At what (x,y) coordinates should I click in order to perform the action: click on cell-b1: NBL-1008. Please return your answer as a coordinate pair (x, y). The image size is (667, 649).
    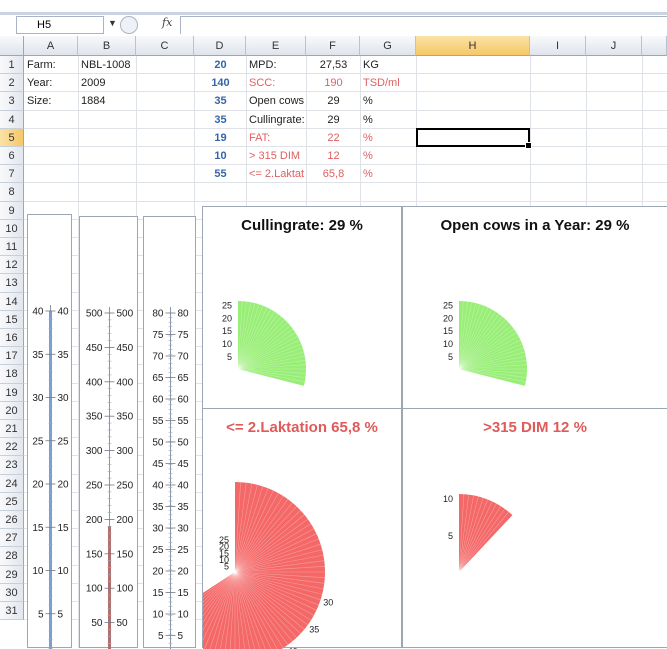
    Looking at the image, I should click on (107, 65).